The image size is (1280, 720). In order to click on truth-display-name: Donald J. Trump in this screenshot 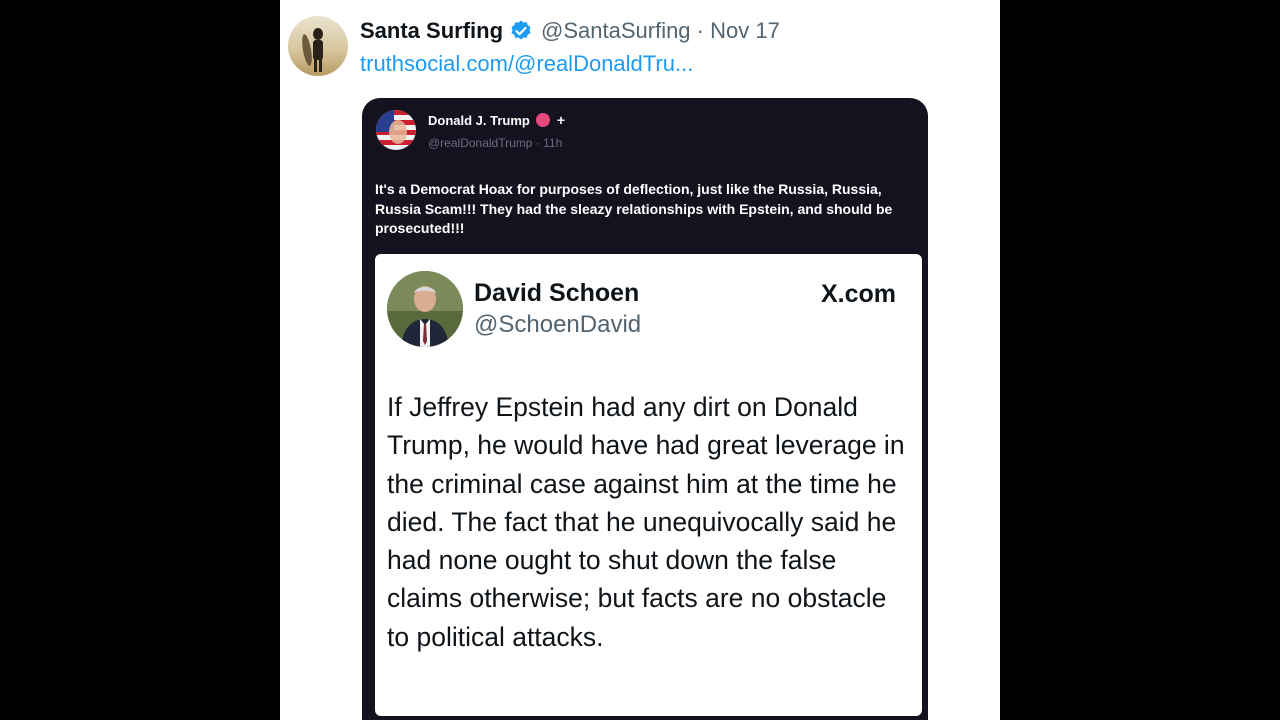, I will do `click(479, 120)`.